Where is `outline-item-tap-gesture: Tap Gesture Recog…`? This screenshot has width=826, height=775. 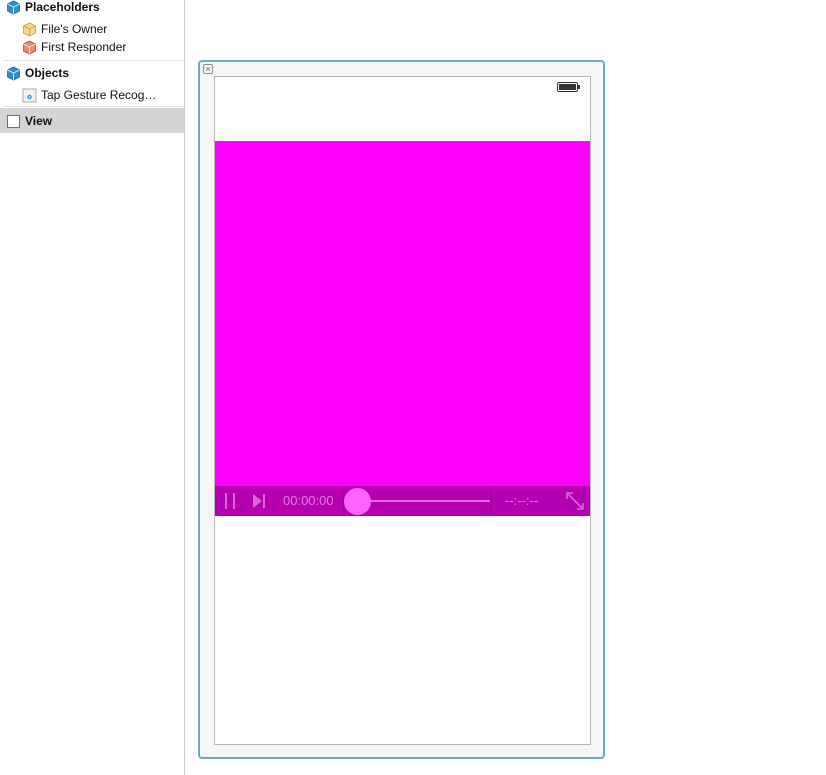
outline-item-tap-gesture: Tap Gesture Recog… is located at coordinates (89, 95).